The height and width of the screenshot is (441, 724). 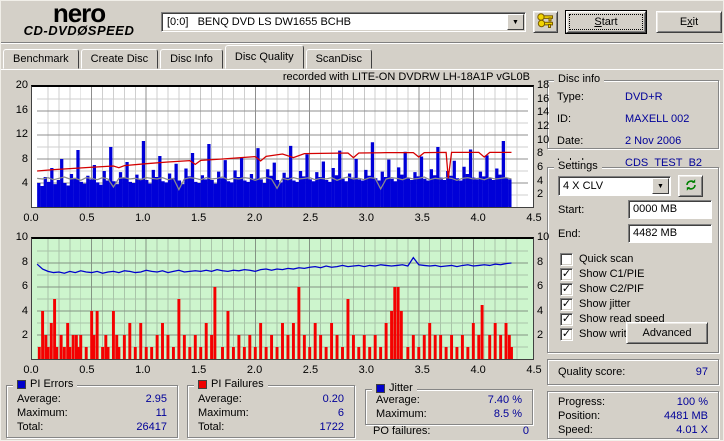 I want to click on row-date-: Date: 2 Nov 2006, so click(x=633, y=141).